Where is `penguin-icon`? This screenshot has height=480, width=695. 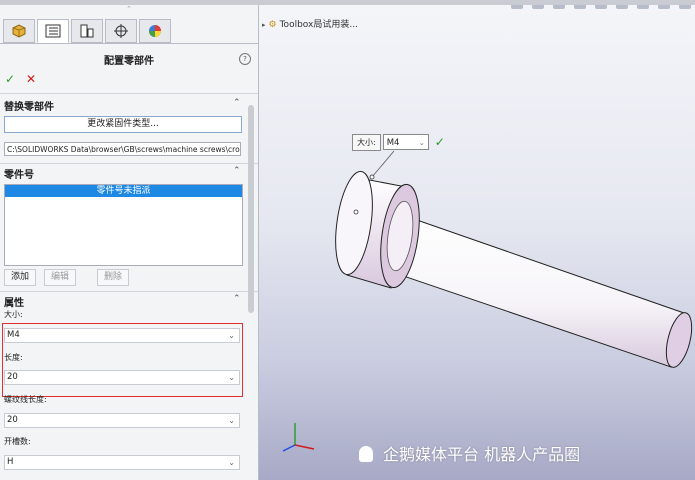 penguin-icon is located at coordinates (366, 454).